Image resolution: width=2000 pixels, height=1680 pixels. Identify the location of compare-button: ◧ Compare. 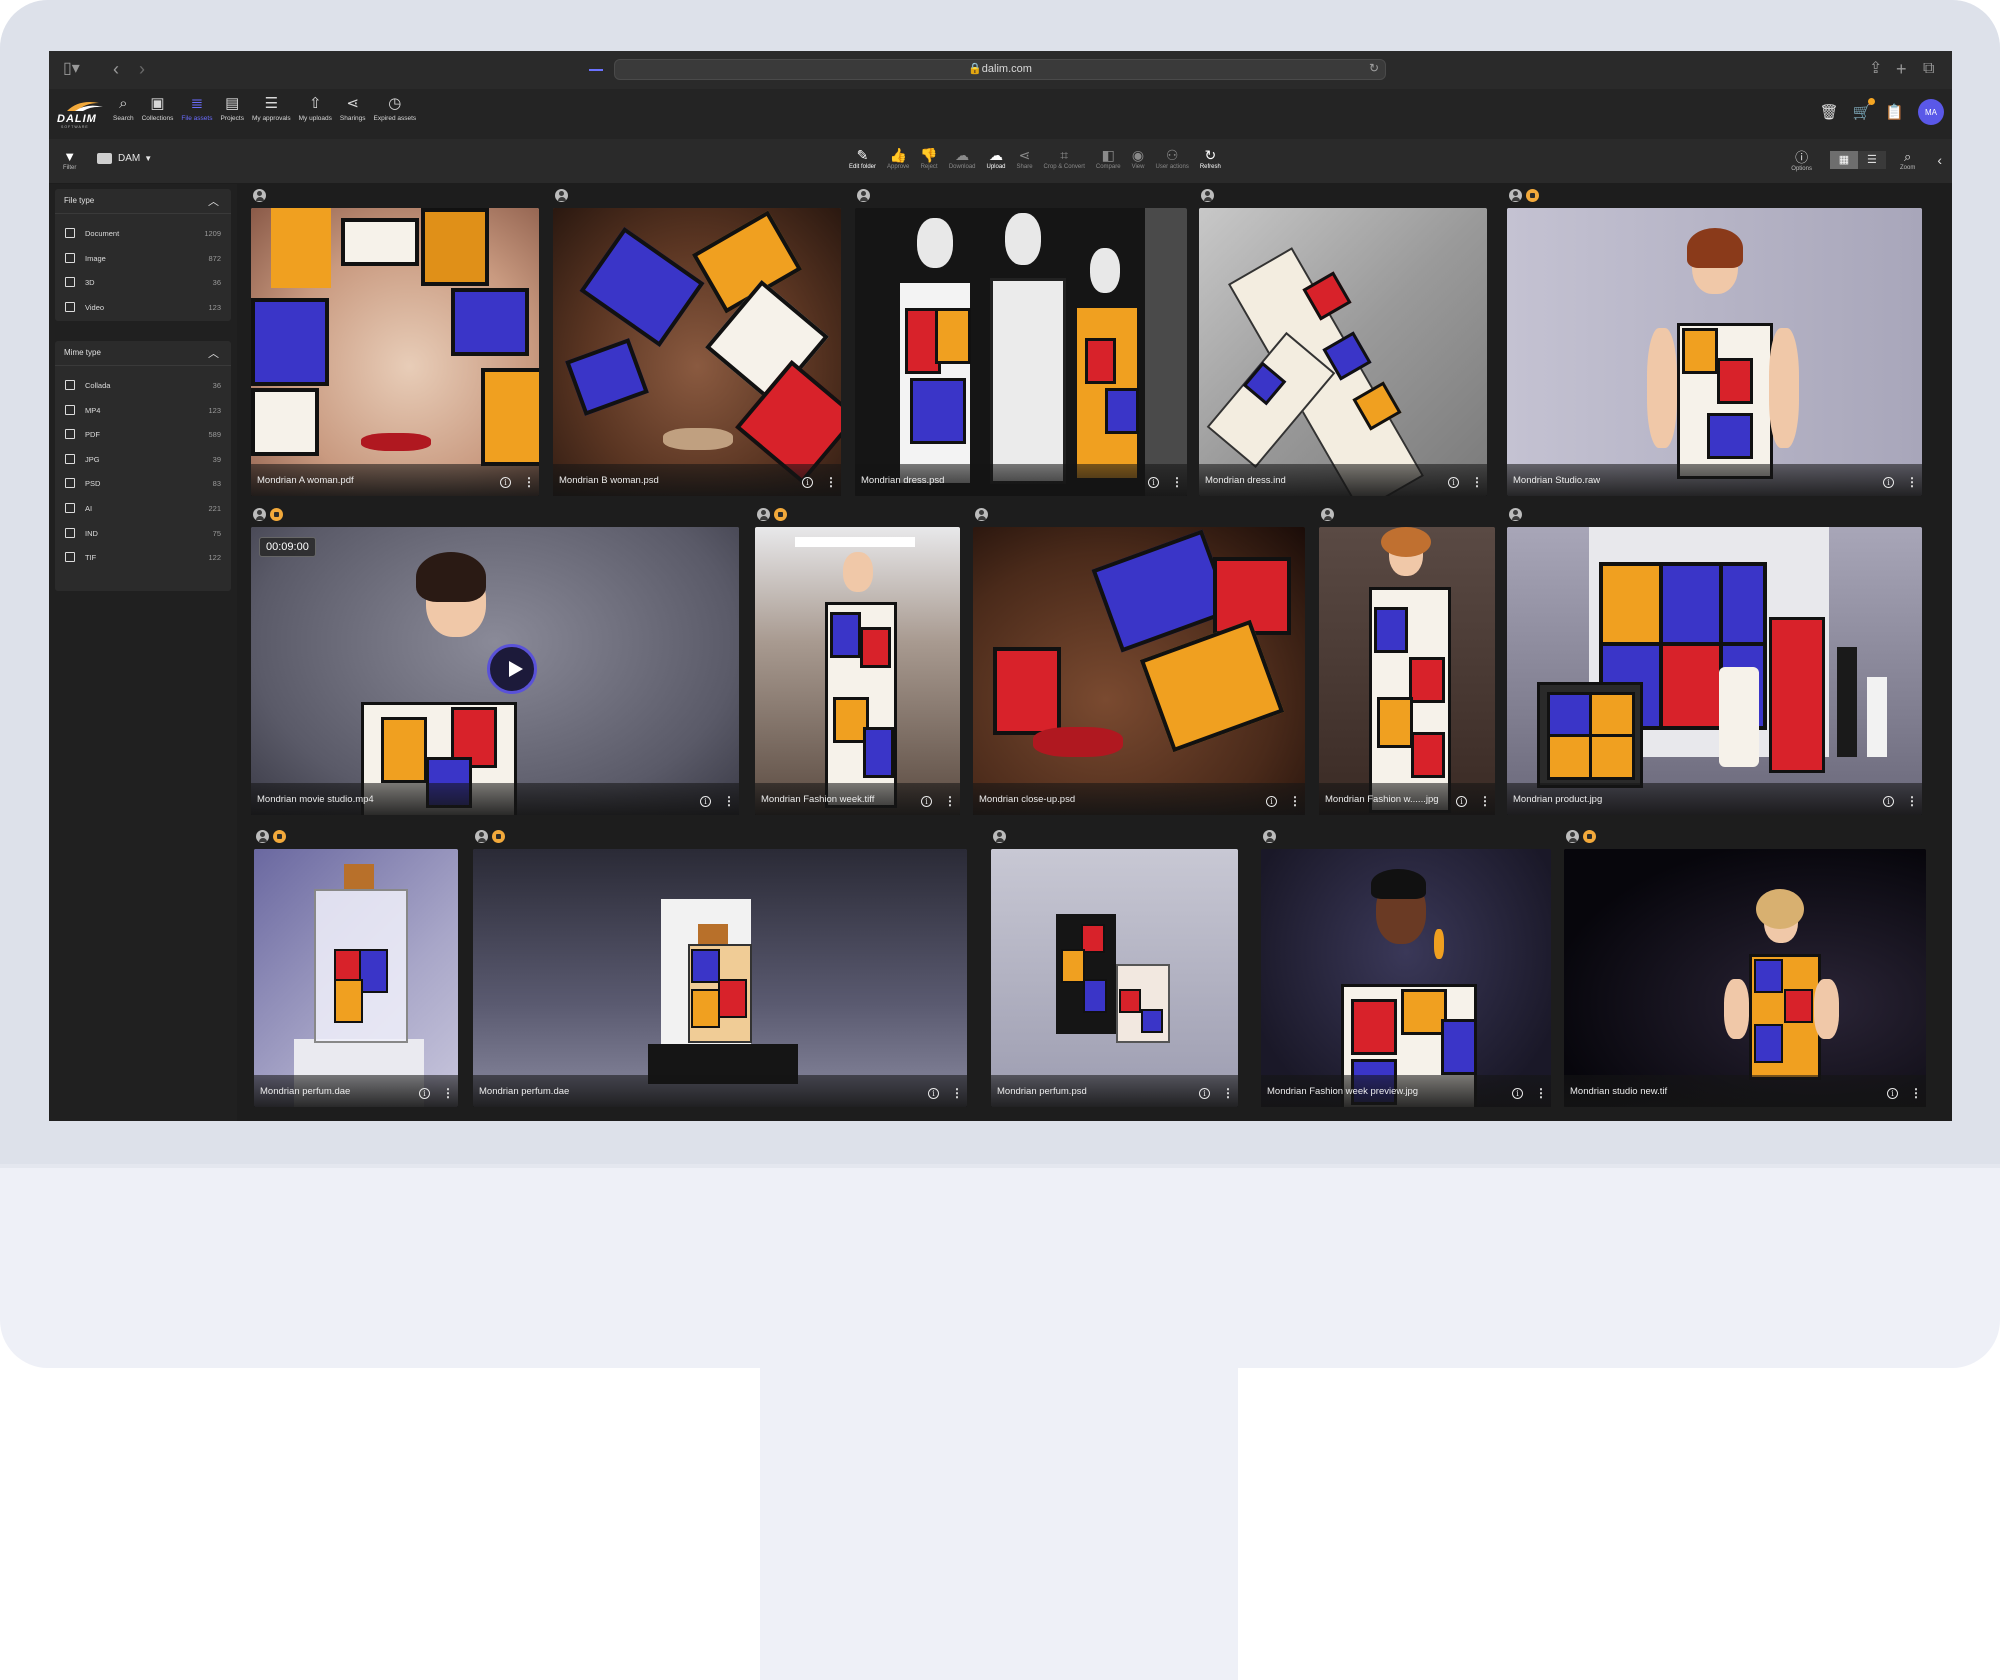
(1108, 158).